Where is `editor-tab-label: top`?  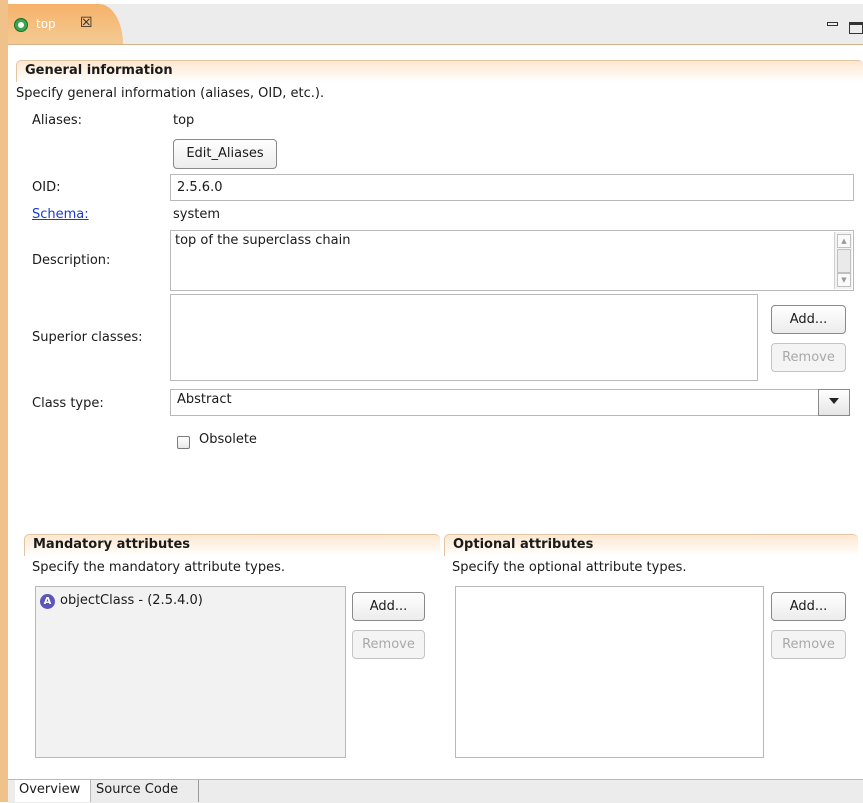
editor-tab-label: top is located at coordinates (46, 24).